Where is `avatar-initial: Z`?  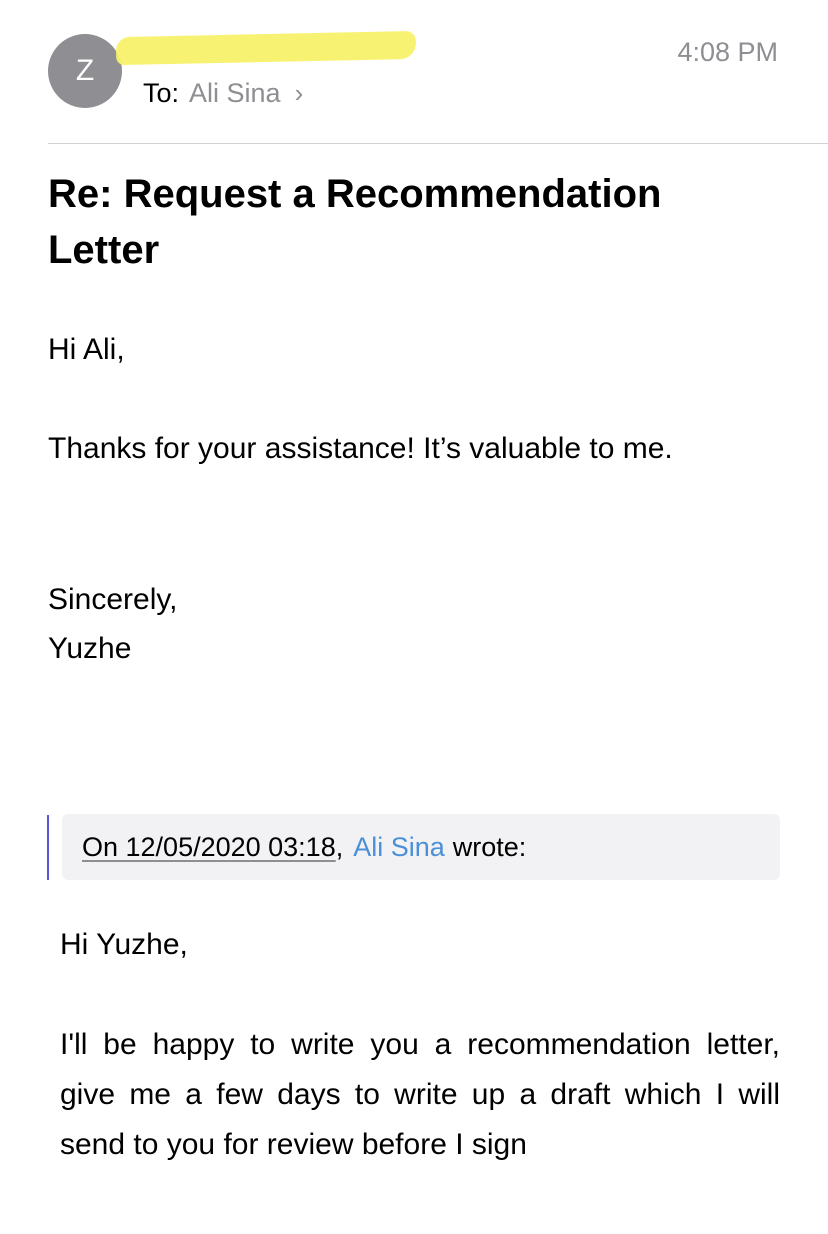 avatar-initial: Z is located at coordinates (85, 70).